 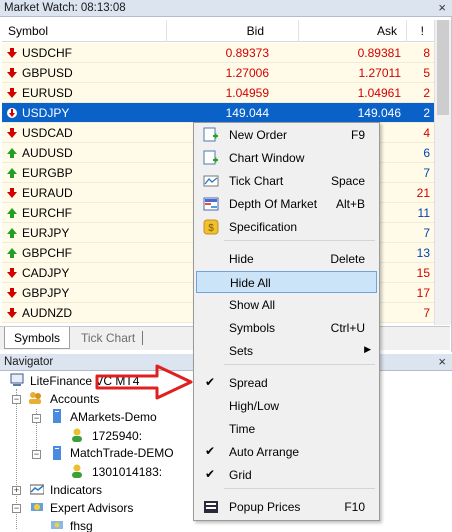 I want to click on bid-price: 1.04959, so click(x=247, y=93).